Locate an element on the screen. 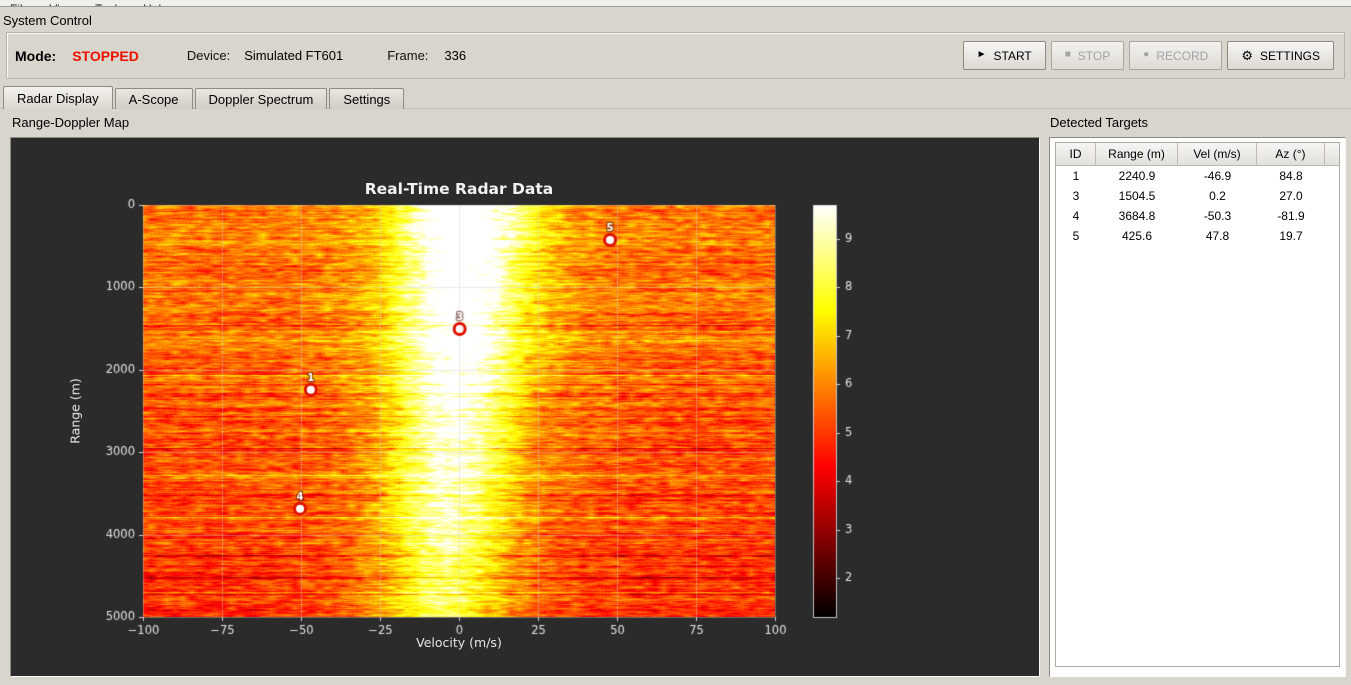 The height and width of the screenshot is (685, 1351). cell-az: 84.8 is located at coordinates (1291, 176).